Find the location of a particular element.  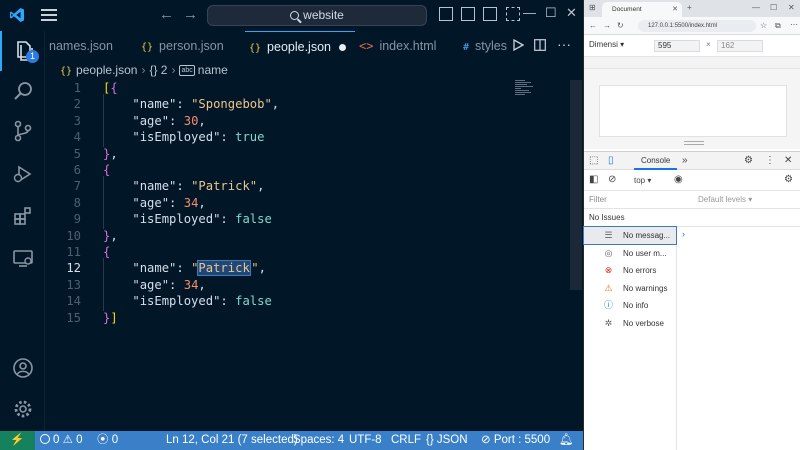

live-expression-eye-icon: ◉ is located at coordinates (678, 179).